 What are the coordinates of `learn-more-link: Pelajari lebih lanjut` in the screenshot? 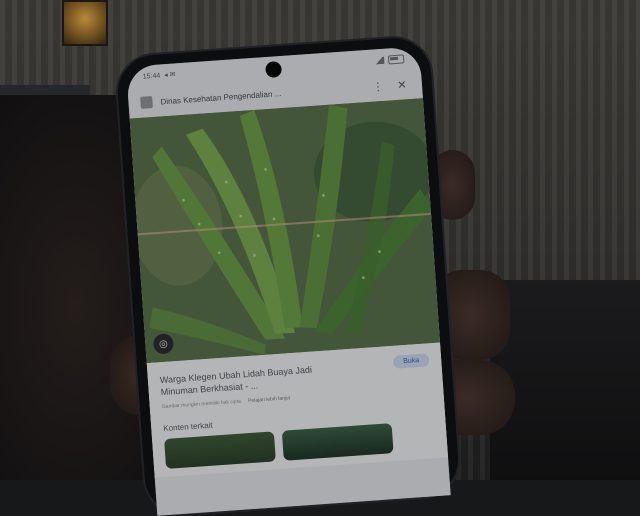 It's located at (269, 399).